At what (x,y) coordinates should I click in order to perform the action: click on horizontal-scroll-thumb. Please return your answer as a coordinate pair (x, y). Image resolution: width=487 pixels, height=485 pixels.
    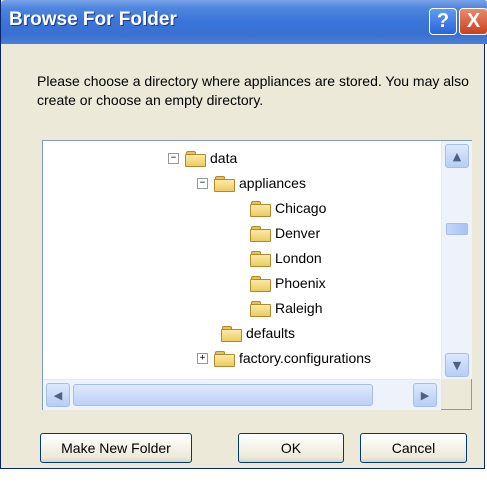
    Looking at the image, I should click on (223, 395).